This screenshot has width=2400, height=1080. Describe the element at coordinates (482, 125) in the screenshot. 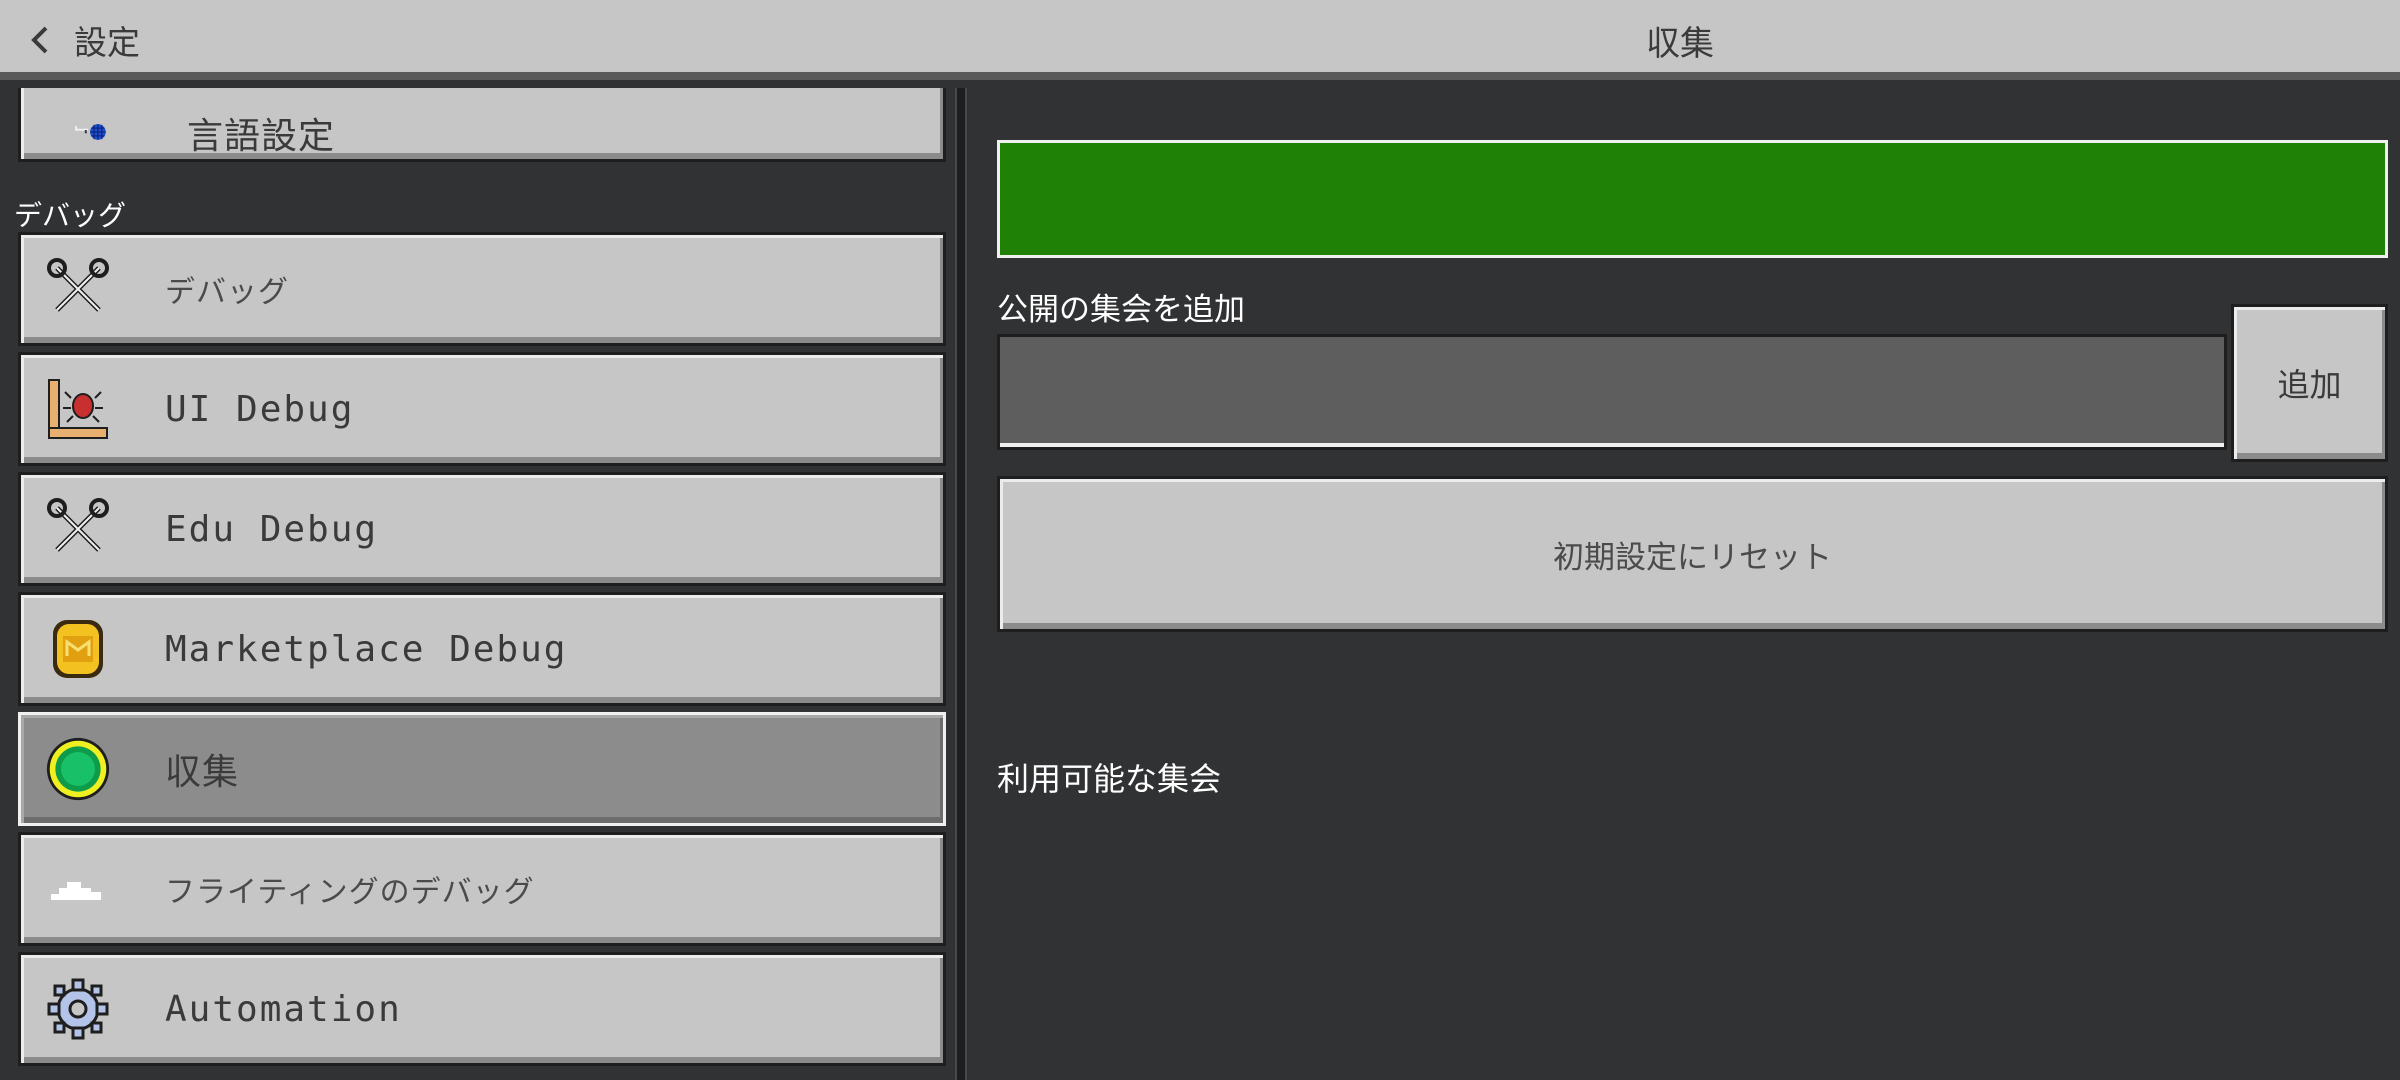

I see `sidebar-item-language: 言語設定` at that location.